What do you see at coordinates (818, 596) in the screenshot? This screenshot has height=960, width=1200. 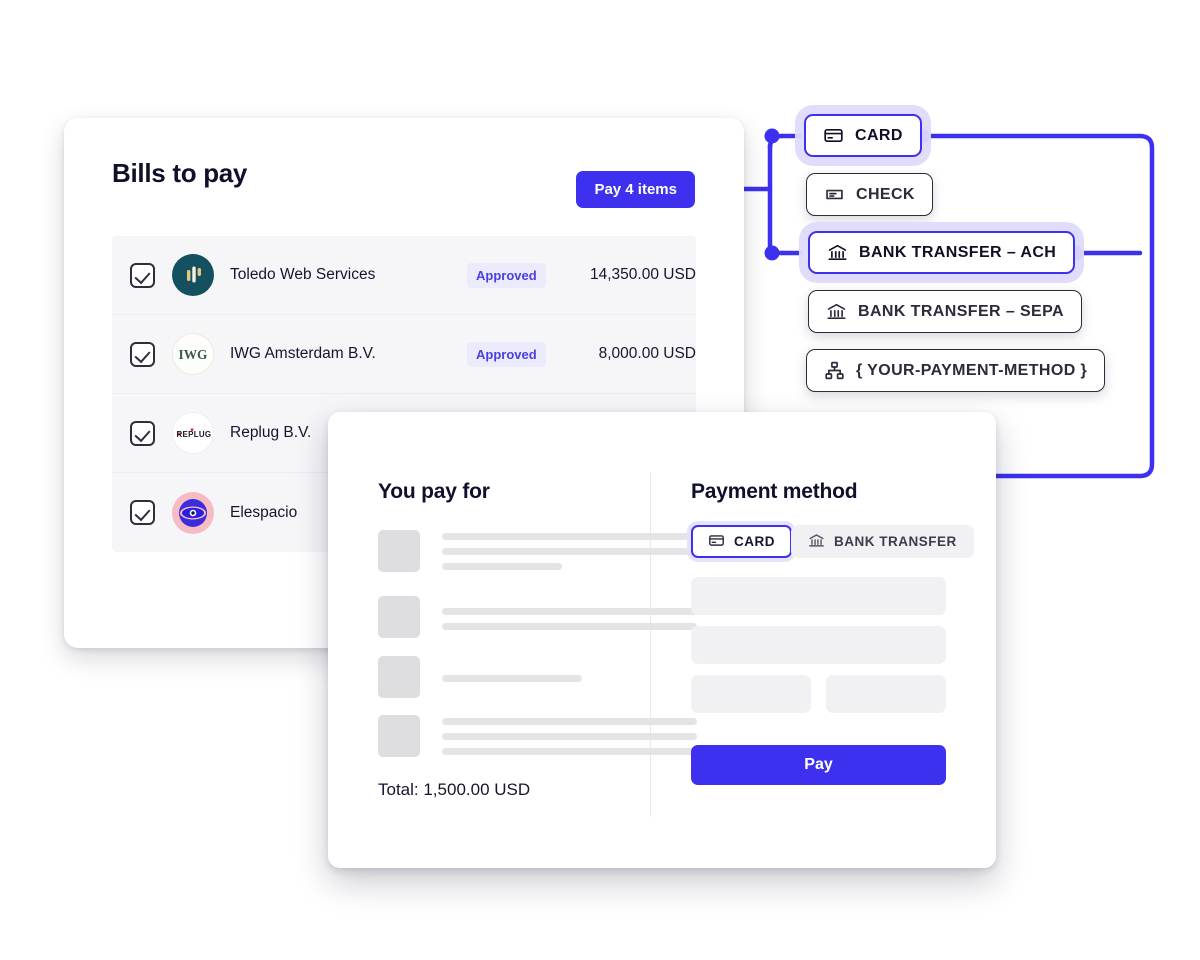 I see `card-number-field` at bounding box center [818, 596].